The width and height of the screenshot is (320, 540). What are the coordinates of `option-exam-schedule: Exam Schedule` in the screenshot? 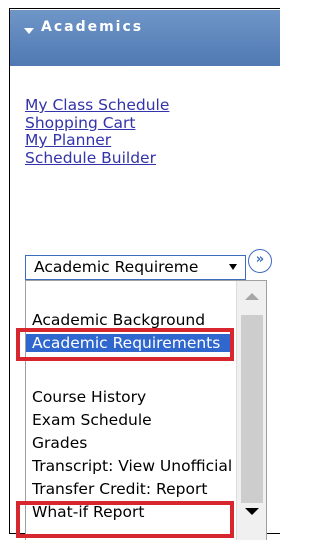 It's located at (132, 420).